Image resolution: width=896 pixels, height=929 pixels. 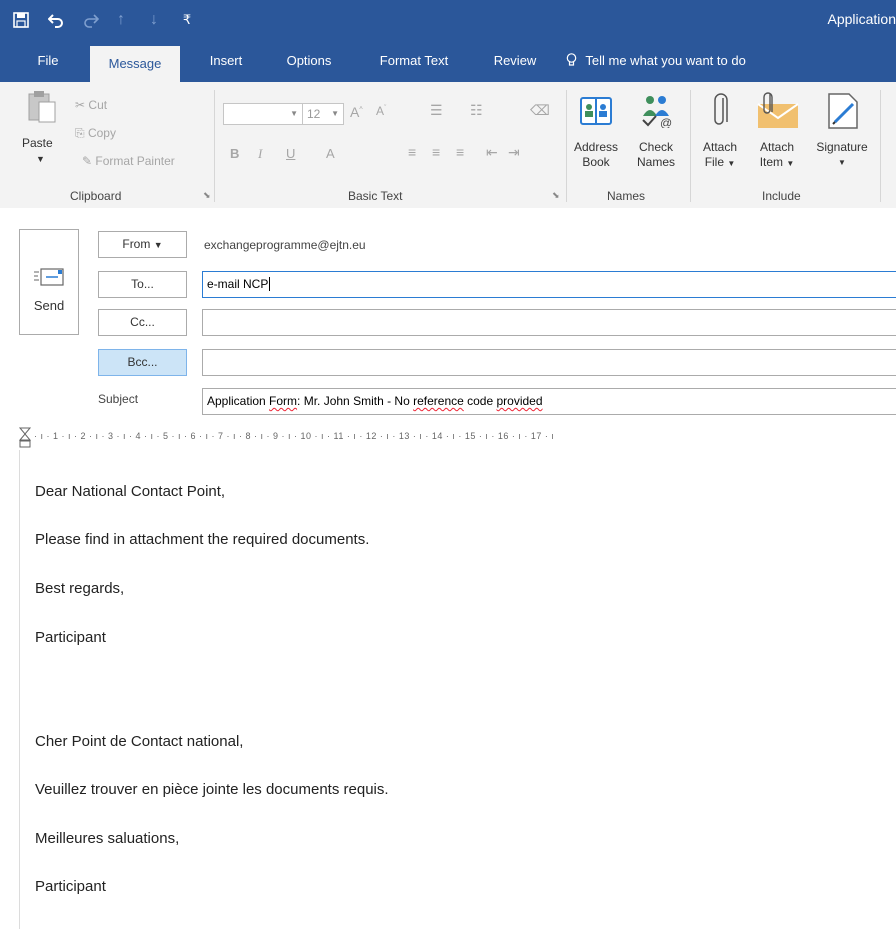 What do you see at coordinates (777, 147) in the screenshot?
I see `attach-item-label-1: Attach` at bounding box center [777, 147].